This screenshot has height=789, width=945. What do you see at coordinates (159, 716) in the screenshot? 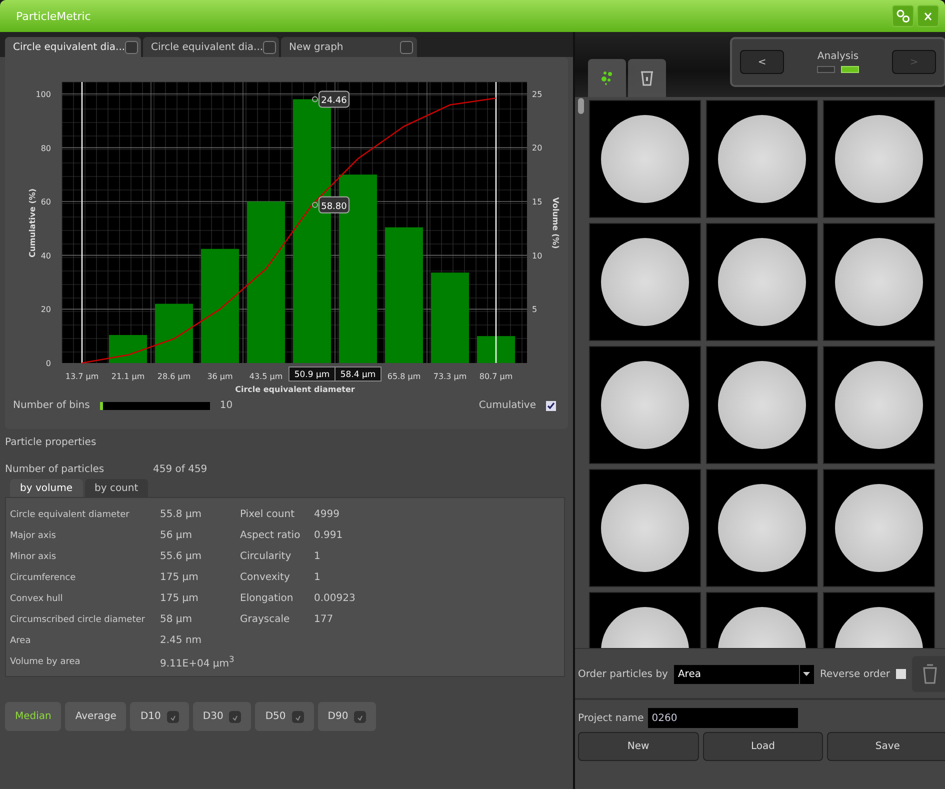
I see `statistic-button: D10` at bounding box center [159, 716].